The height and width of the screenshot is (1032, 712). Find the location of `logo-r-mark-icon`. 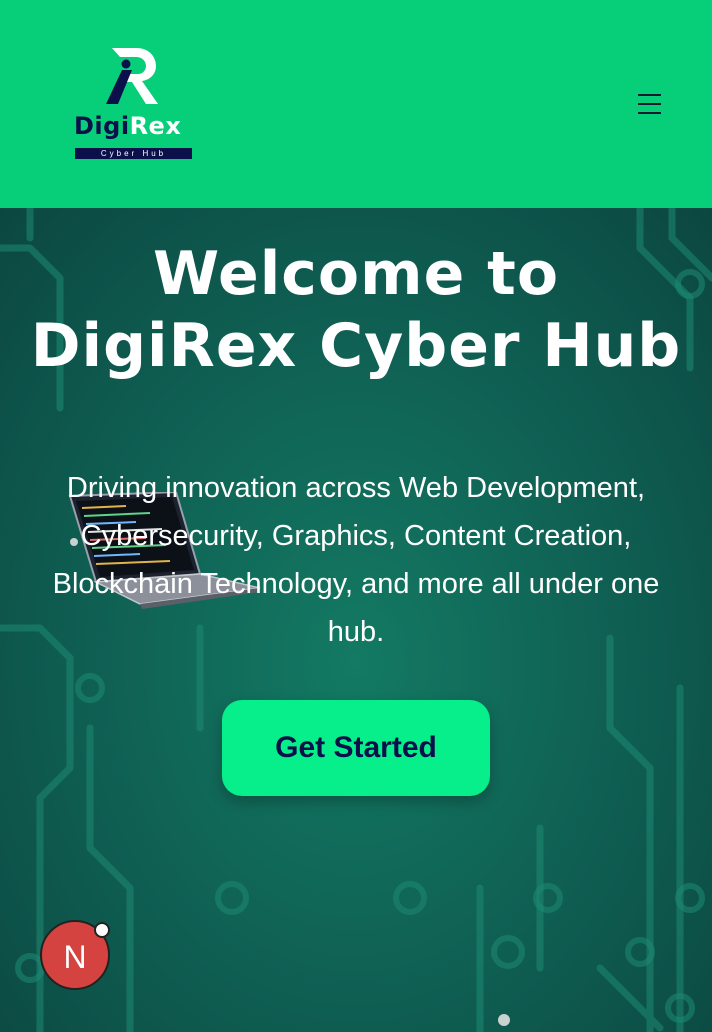

logo-r-mark-icon is located at coordinates (132, 76).